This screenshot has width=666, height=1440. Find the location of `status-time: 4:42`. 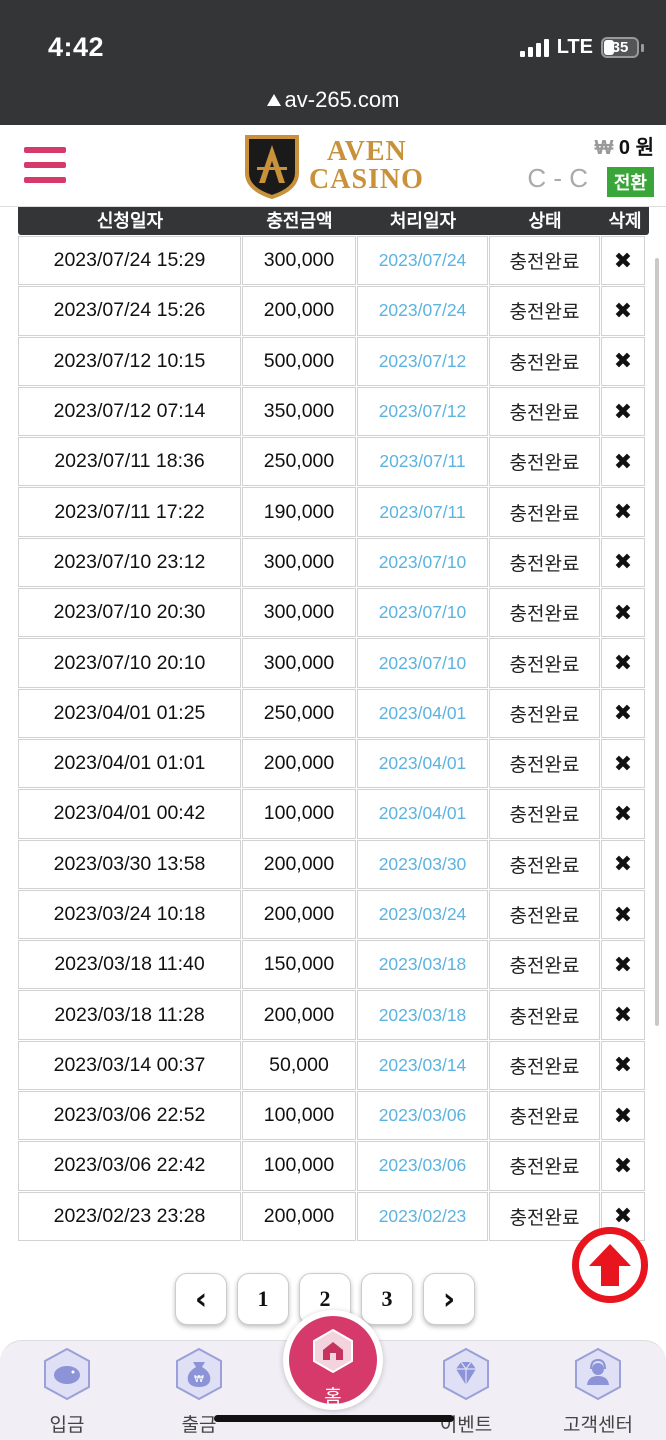

status-time: 4:42 is located at coordinates (76, 47).